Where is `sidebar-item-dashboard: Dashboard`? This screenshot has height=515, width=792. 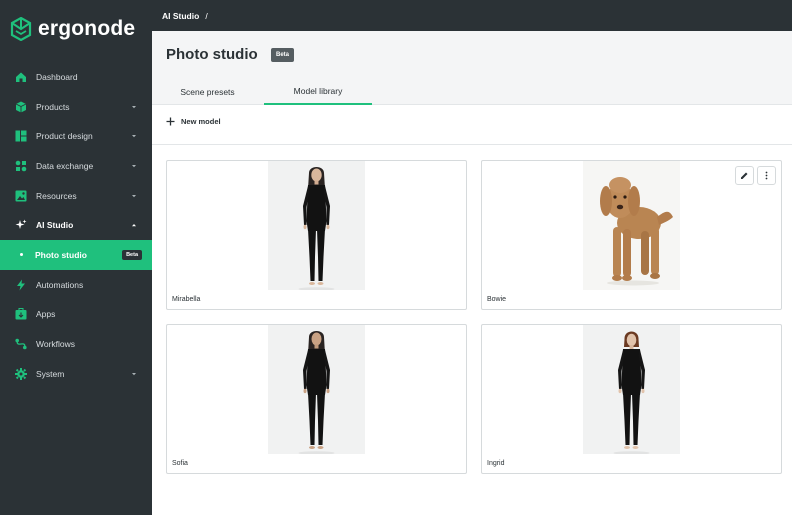 sidebar-item-dashboard: Dashboard is located at coordinates (76, 77).